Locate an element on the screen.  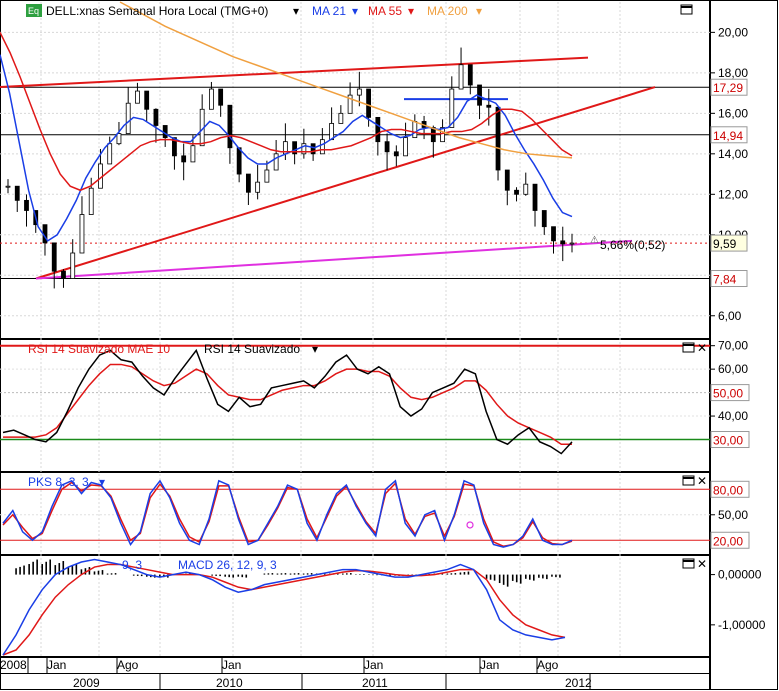
year-label: 2012 is located at coordinates (578, 683).